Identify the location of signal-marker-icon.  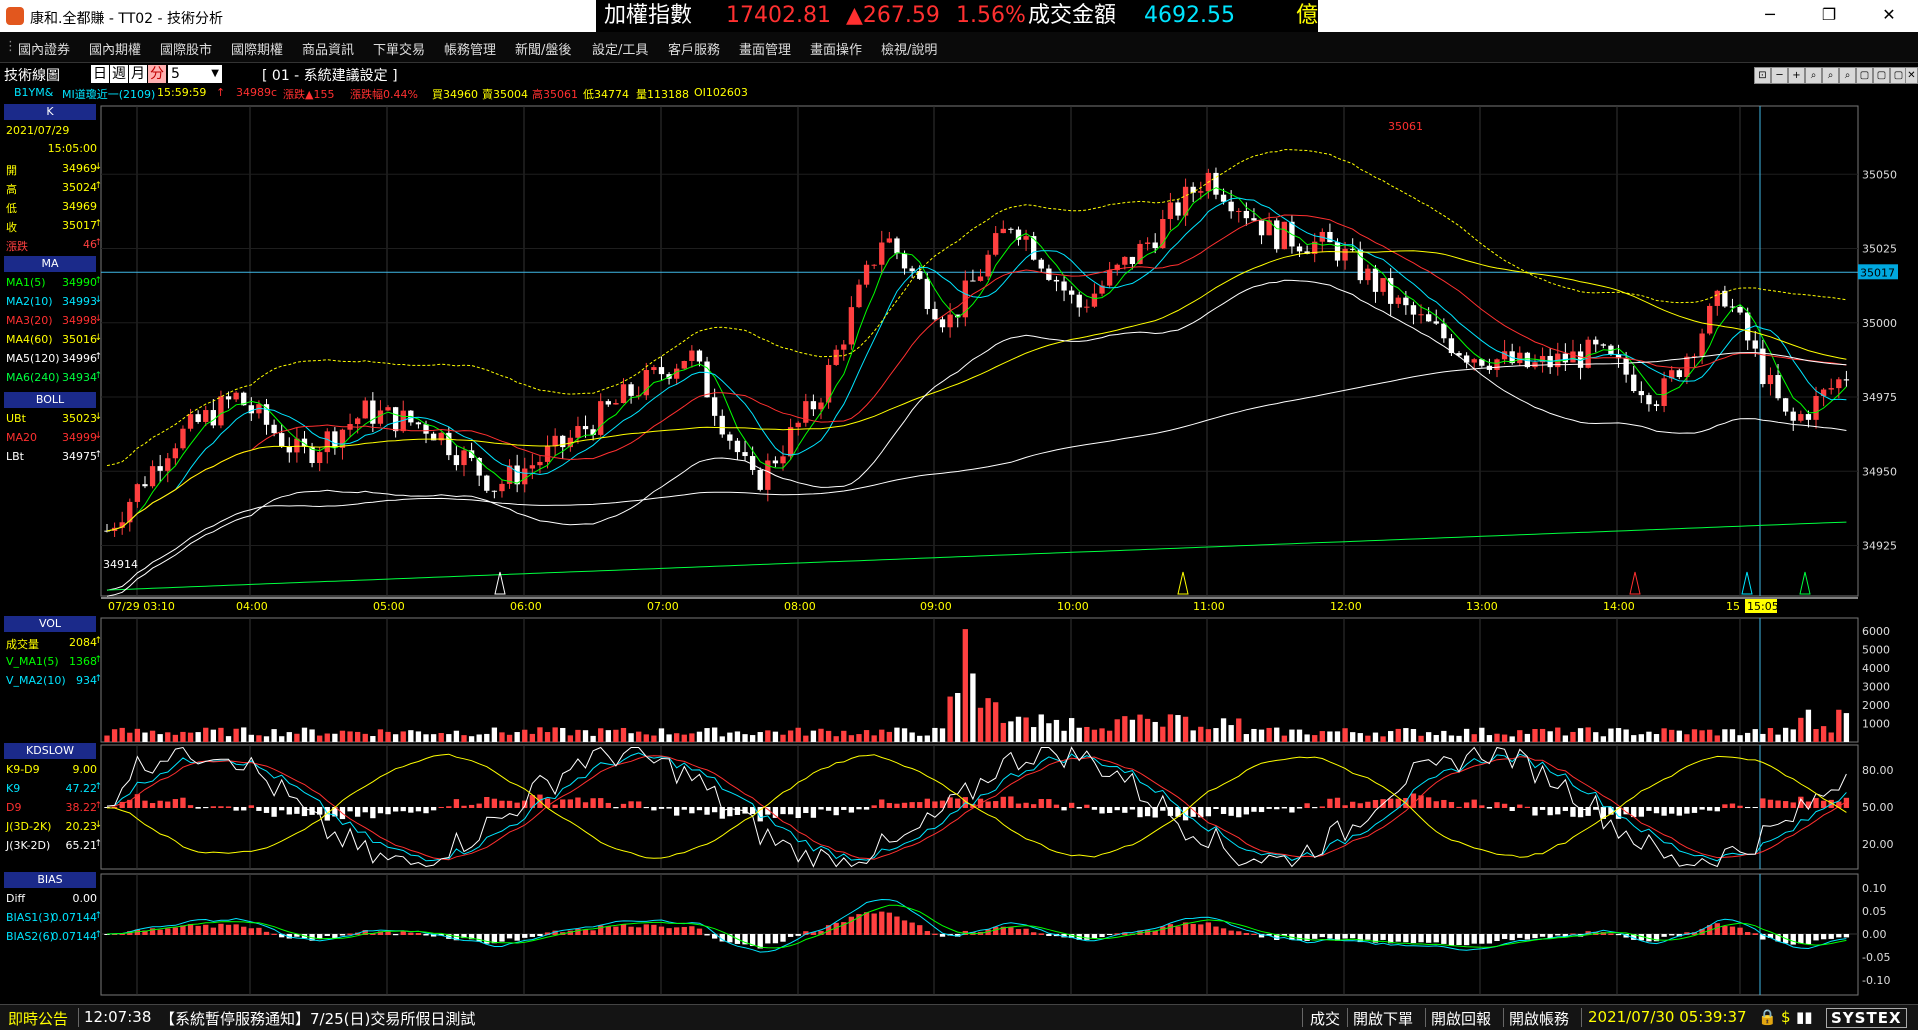
(1805, 583).